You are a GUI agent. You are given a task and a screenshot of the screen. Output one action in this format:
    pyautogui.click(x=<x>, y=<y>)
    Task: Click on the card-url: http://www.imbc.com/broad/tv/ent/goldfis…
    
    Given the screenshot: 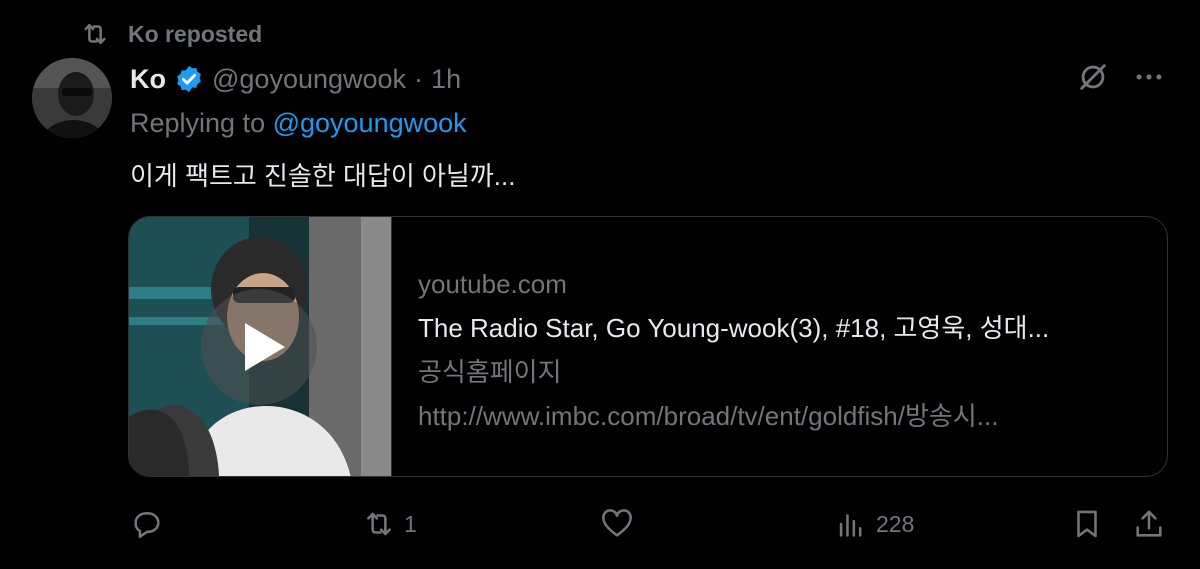 What is the action you would take?
    pyautogui.click(x=733, y=421)
    